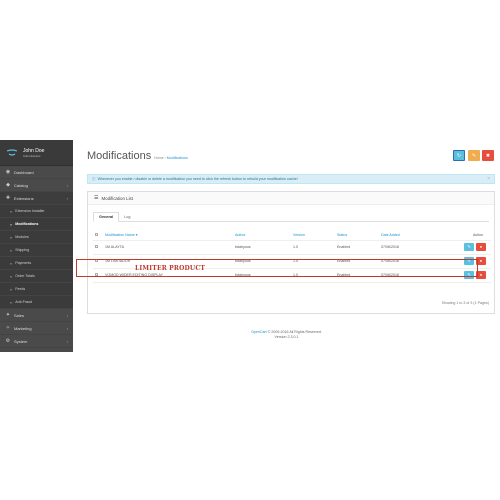 The image size is (500, 500). I want to click on breadcrumb: Home › Modifications, so click(171, 158).